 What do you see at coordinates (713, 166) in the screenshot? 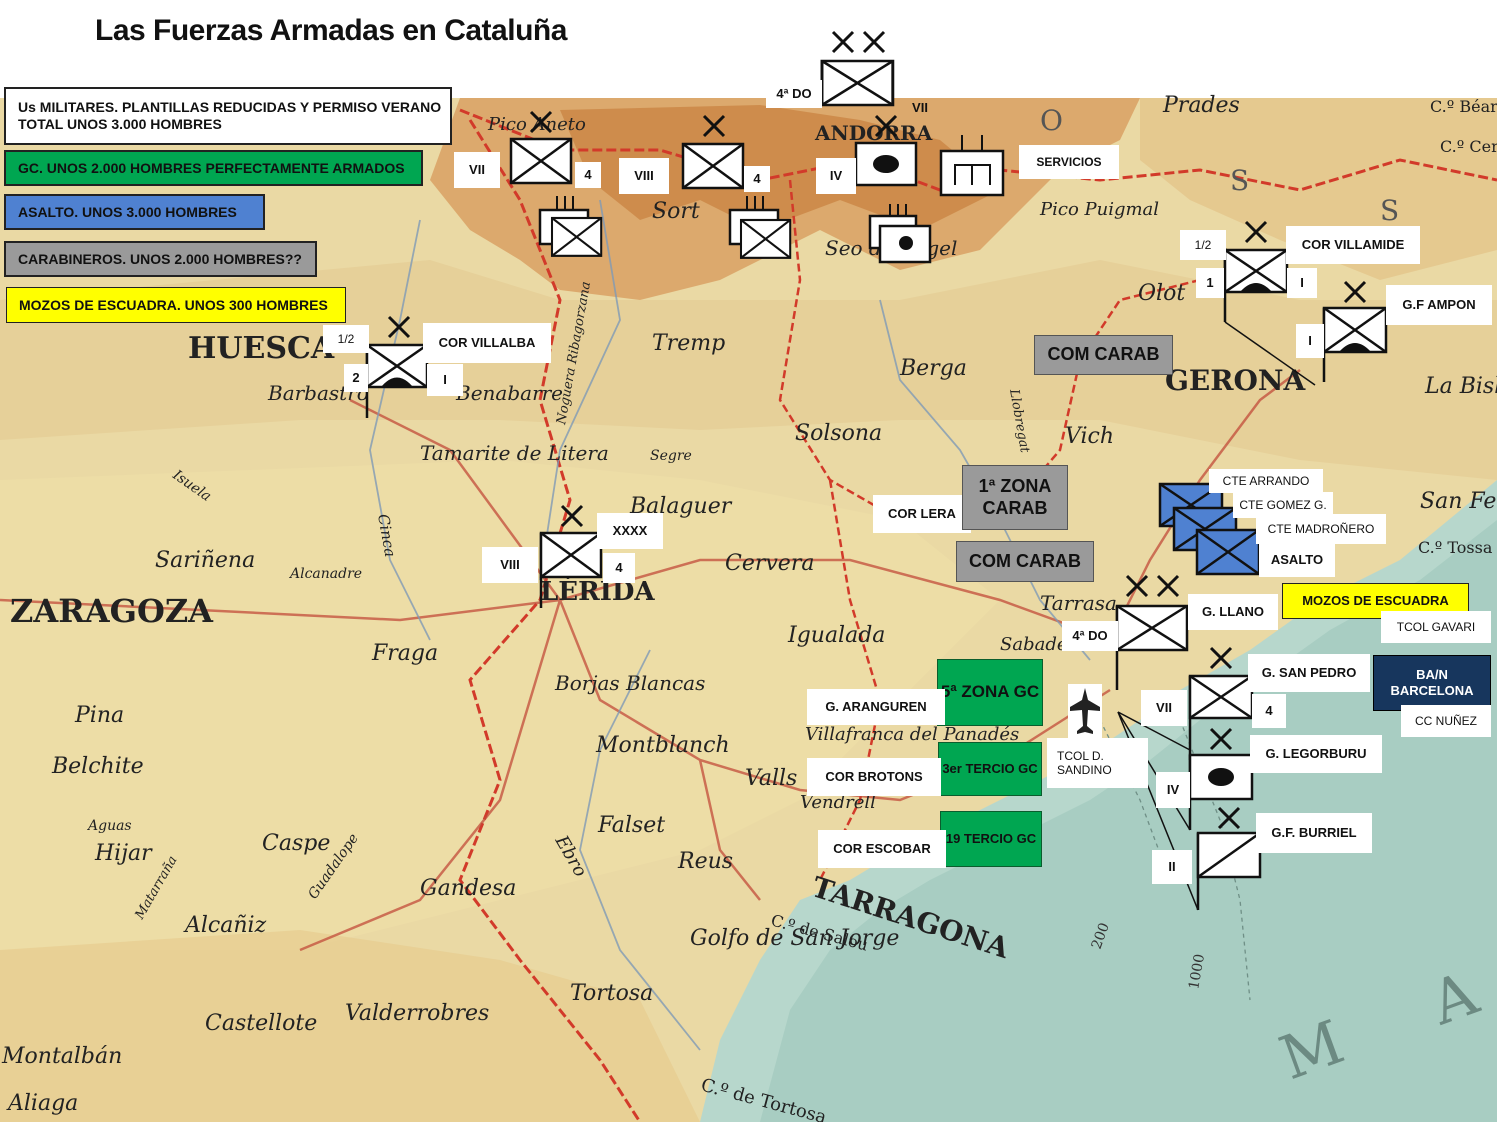
I see `unit-viii-pirineo` at bounding box center [713, 166].